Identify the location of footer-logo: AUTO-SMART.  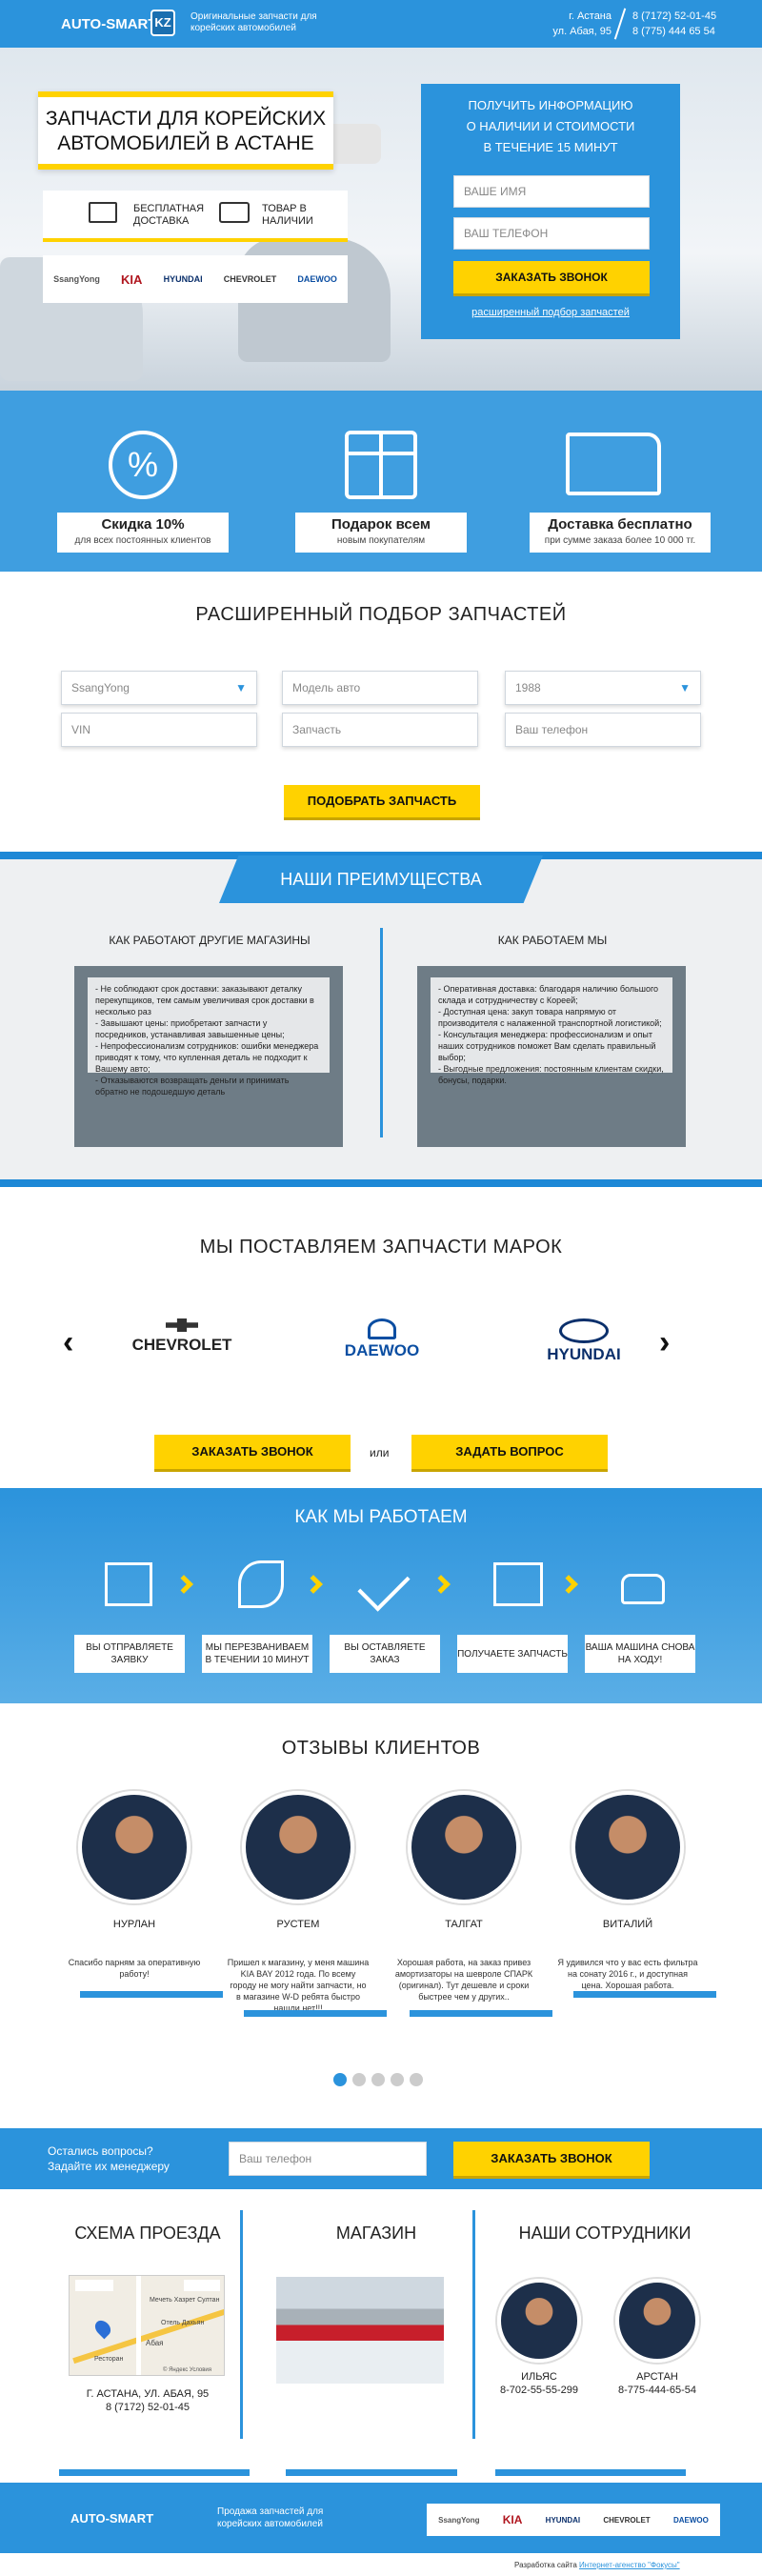
(111, 2518).